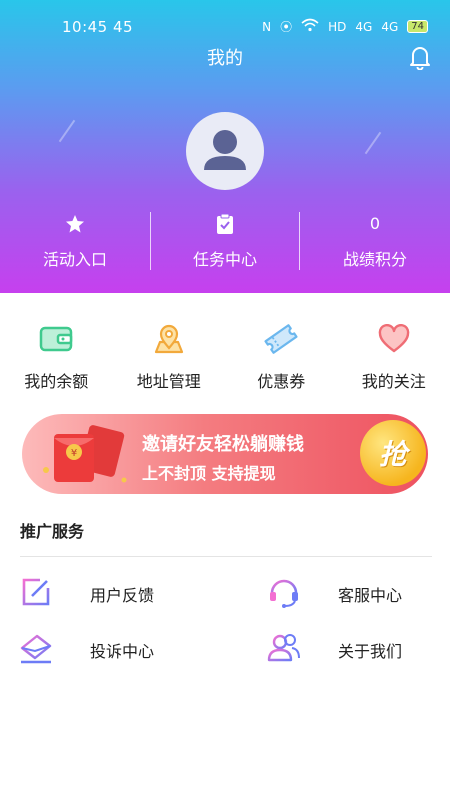  I want to click on avatar, so click(225, 151).